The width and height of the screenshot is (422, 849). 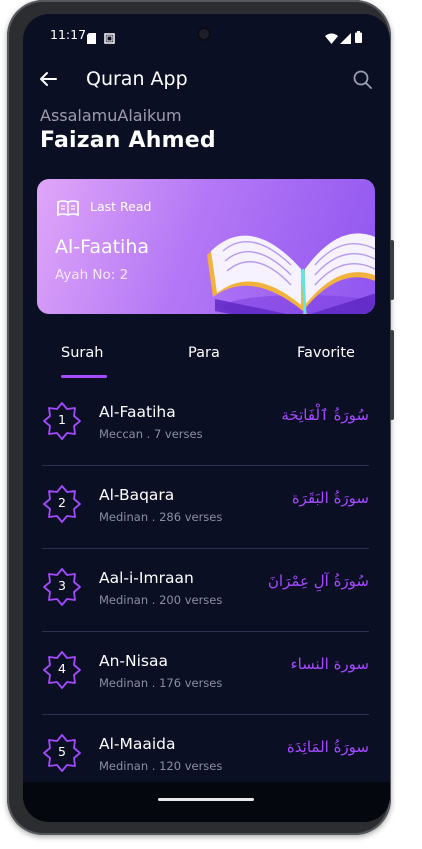 I want to click on screenshot-icon, so click(x=109, y=38).